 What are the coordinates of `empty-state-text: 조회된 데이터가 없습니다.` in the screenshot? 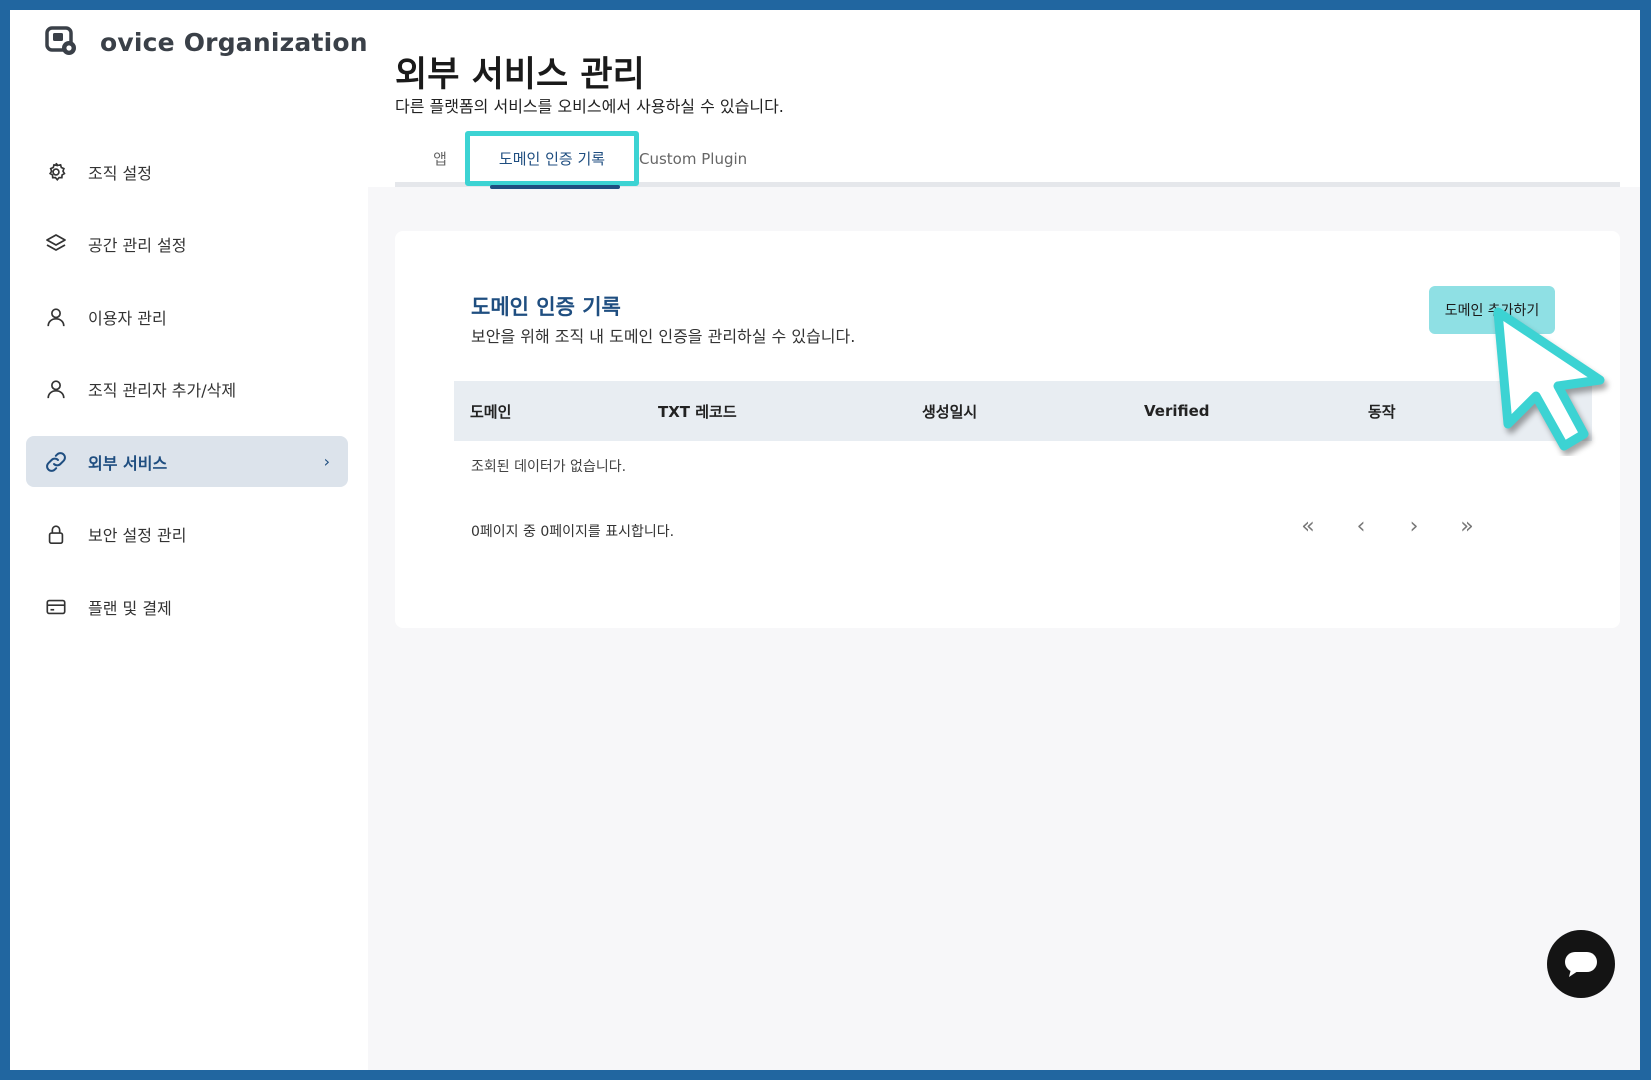 It's located at (549, 467).